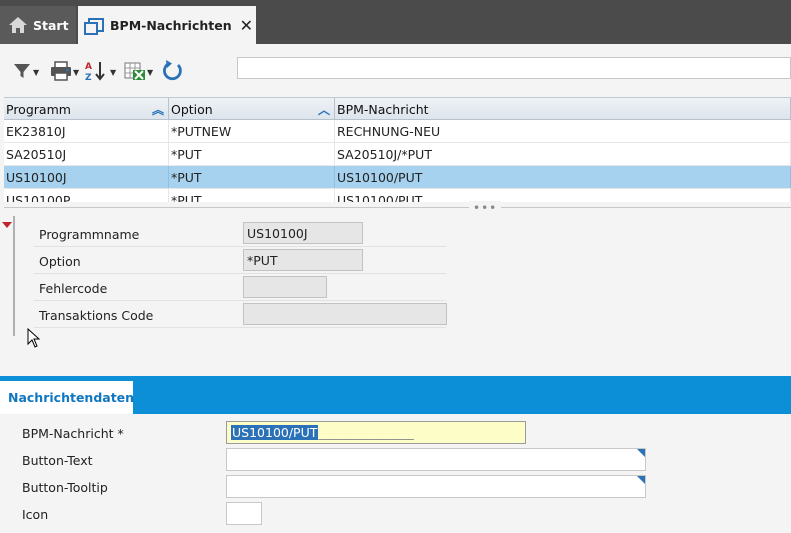 The image size is (791, 533). Describe the element at coordinates (485, 208) in the screenshot. I see `splitter-grip-icon: •••` at that location.